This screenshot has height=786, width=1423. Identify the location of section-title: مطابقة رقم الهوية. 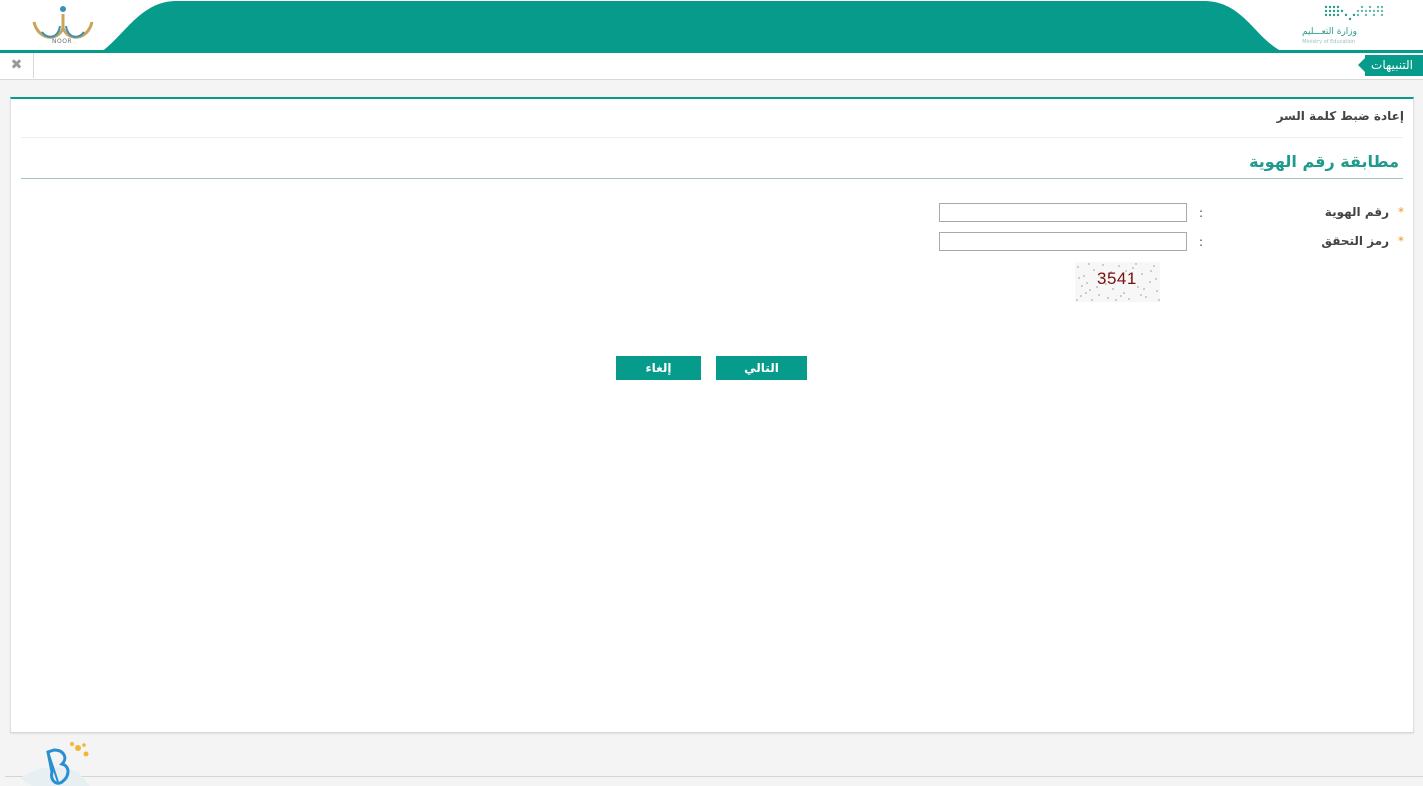
(1324, 161).